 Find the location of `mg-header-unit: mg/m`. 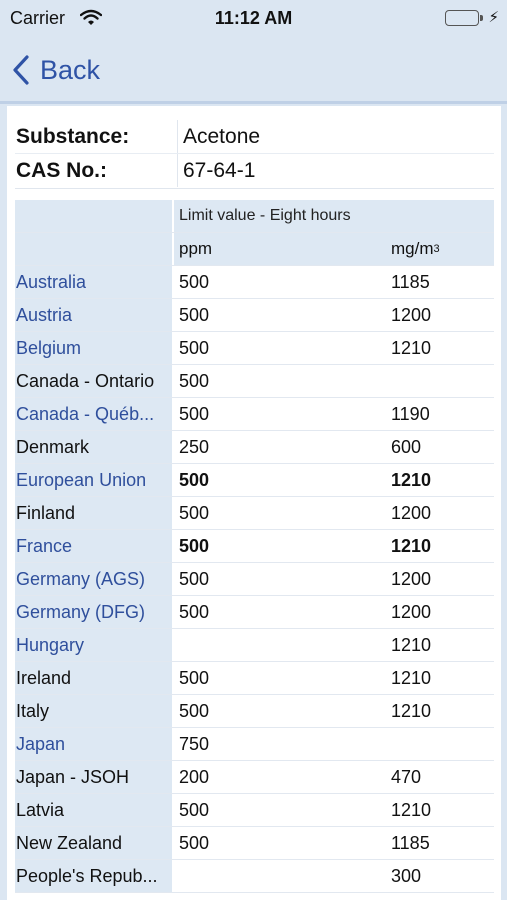

mg-header-unit: mg/m is located at coordinates (412, 248).